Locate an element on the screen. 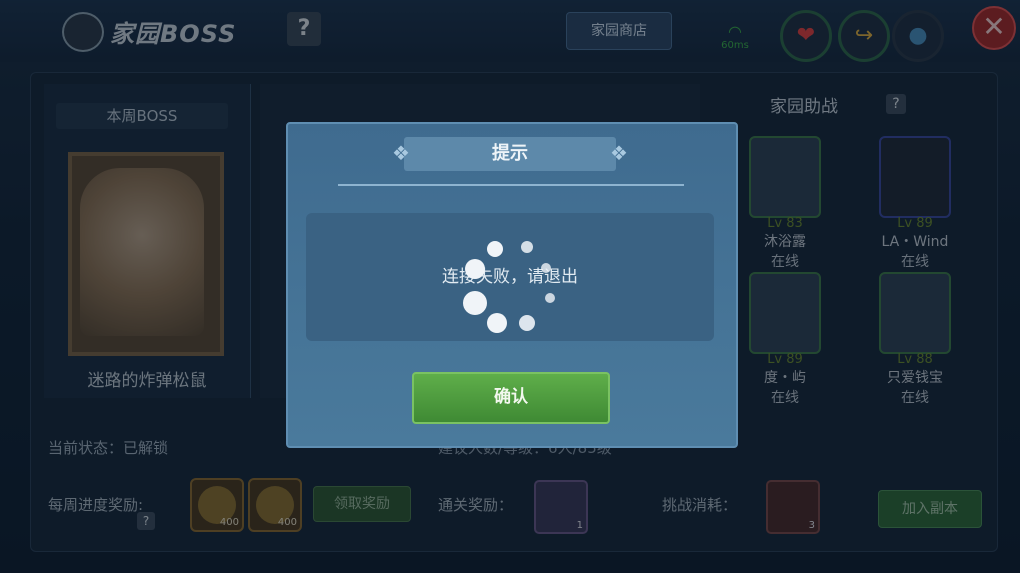 This screenshot has width=1020, height=573. dialog-divider is located at coordinates (511, 185).